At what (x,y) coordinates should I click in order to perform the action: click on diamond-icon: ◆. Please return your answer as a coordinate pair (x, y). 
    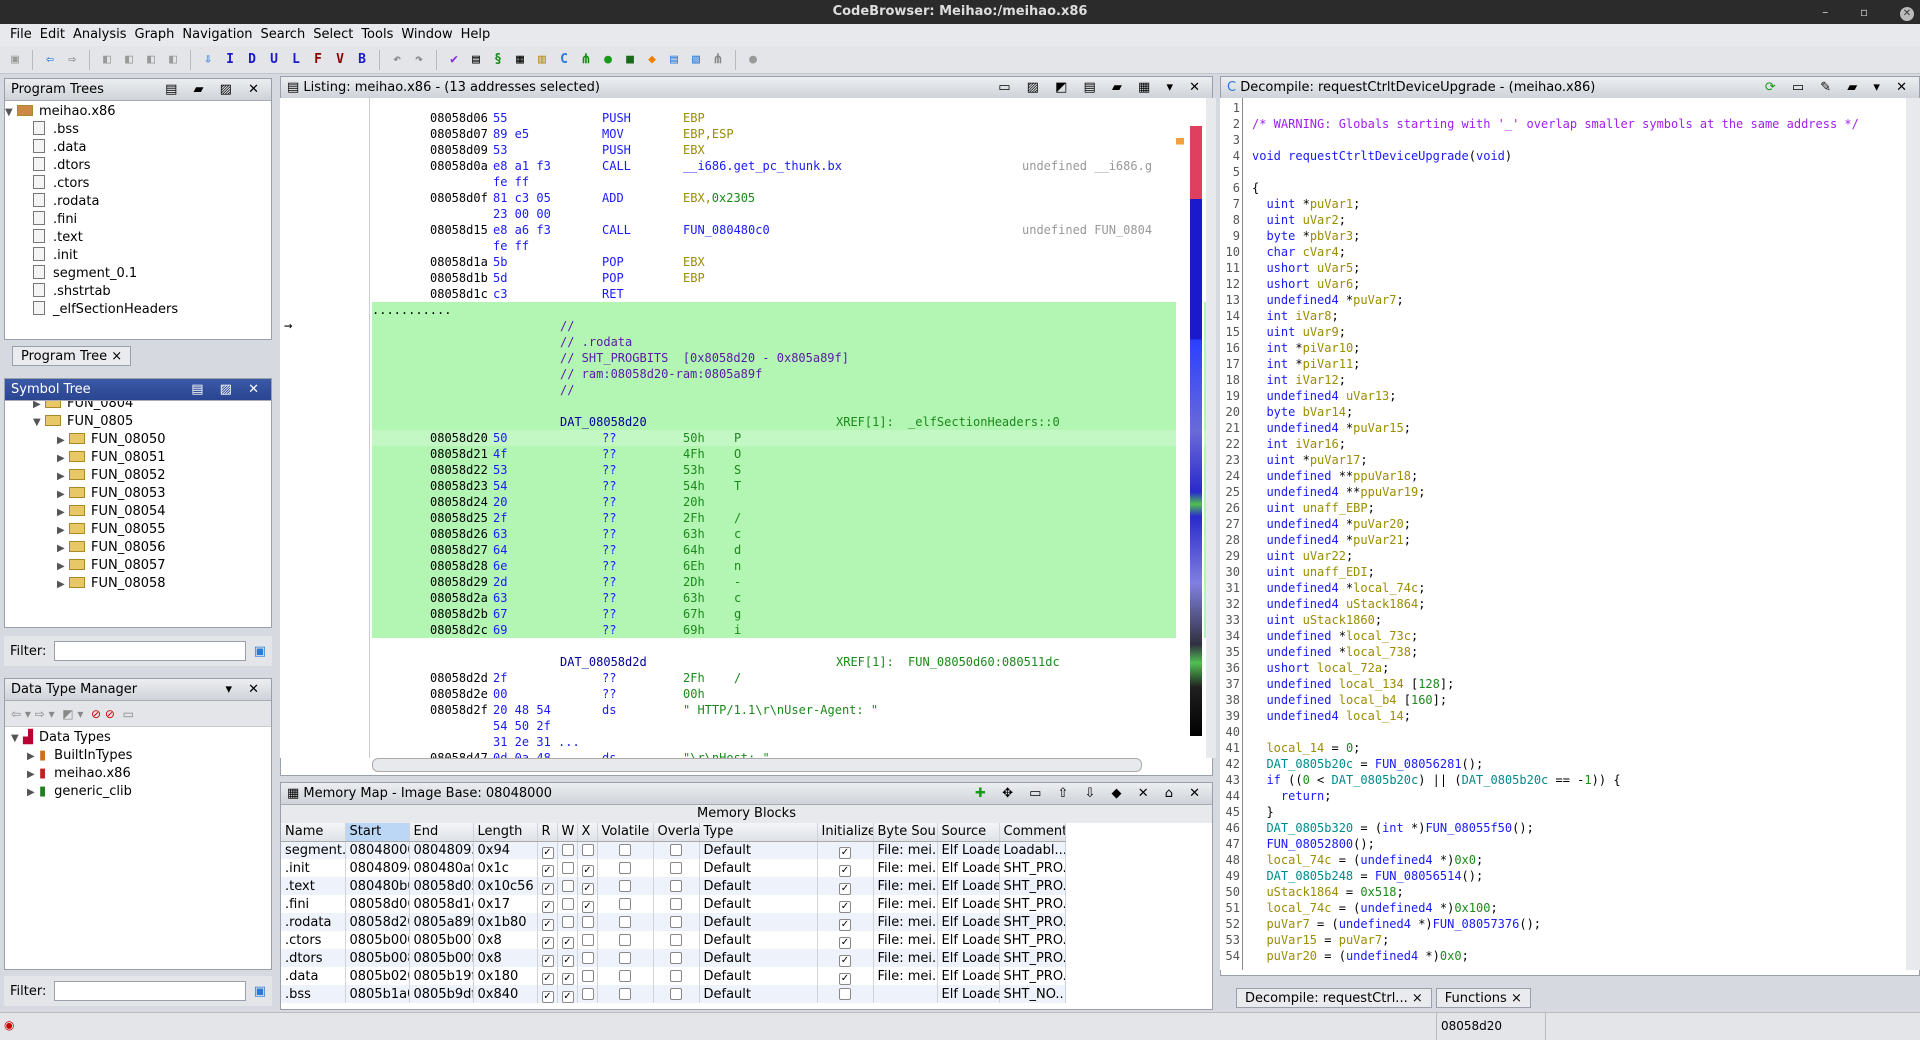
    Looking at the image, I should click on (652, 60).